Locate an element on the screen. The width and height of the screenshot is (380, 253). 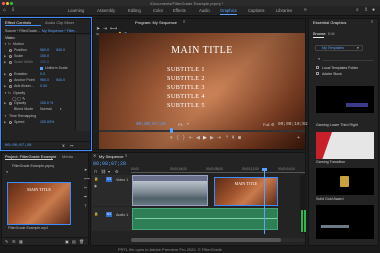
import-icon: ⇩ is located at coordinates (13, 10).